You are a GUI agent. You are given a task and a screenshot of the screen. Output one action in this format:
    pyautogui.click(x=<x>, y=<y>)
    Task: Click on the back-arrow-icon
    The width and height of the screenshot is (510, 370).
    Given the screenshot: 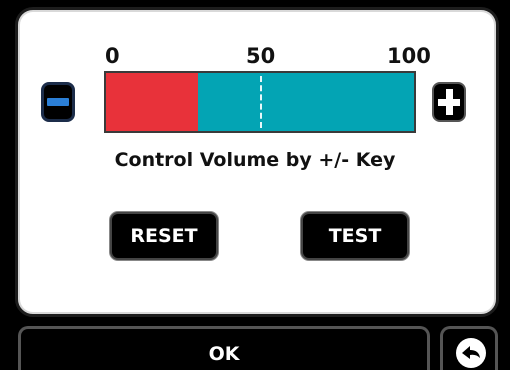 What is the action you would take?
    pyautogui.click(x=471, y=353)
    